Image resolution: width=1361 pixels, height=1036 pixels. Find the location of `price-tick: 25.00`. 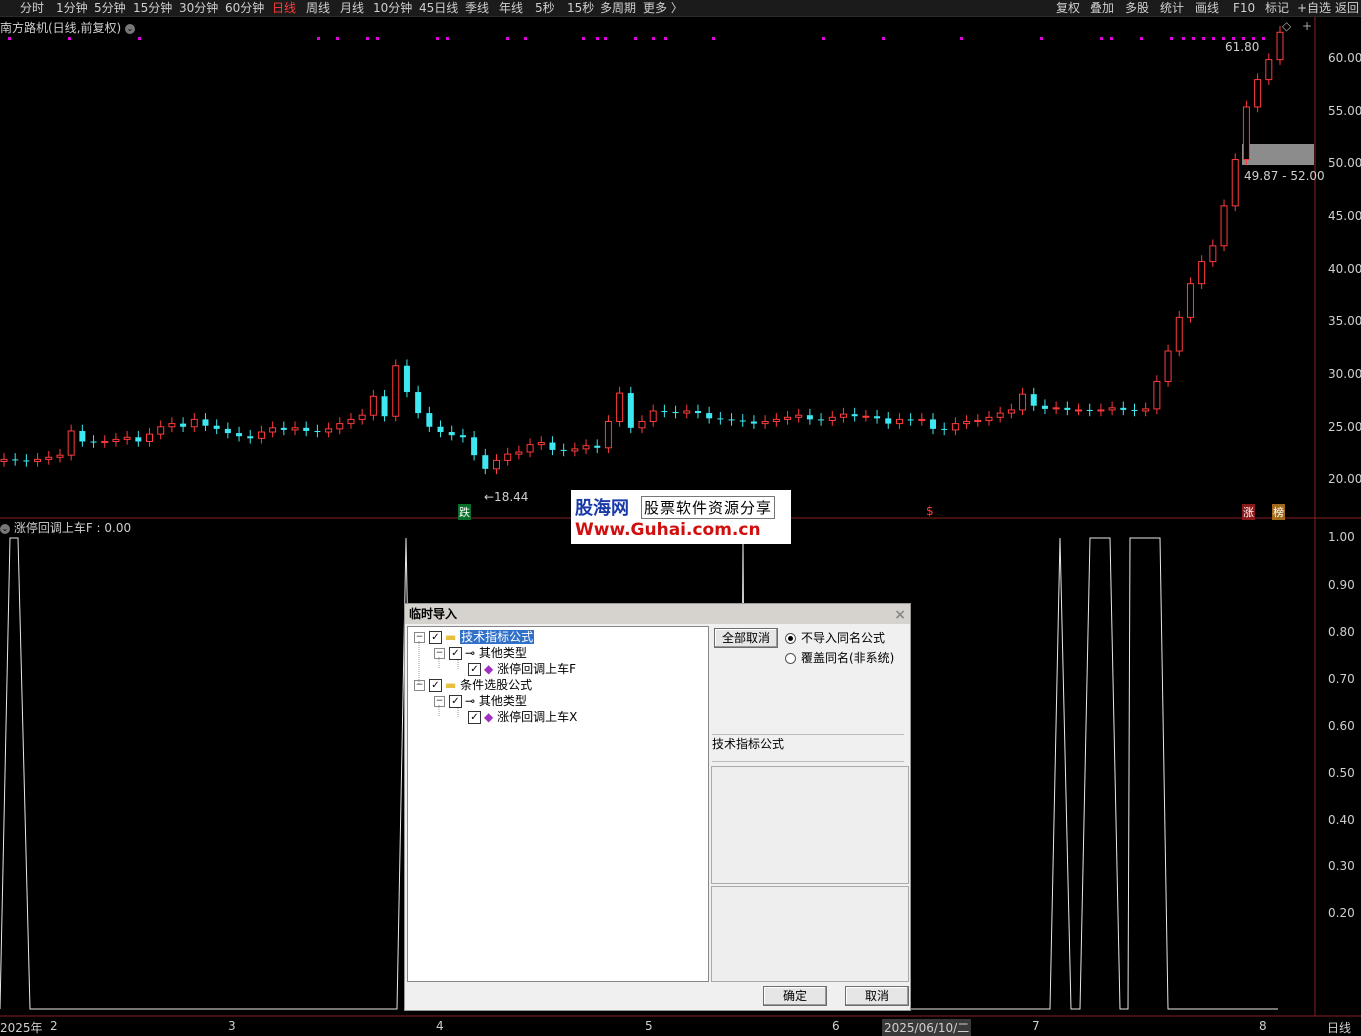

price-tick: 25.00 is located at coordinates (1344, 427).